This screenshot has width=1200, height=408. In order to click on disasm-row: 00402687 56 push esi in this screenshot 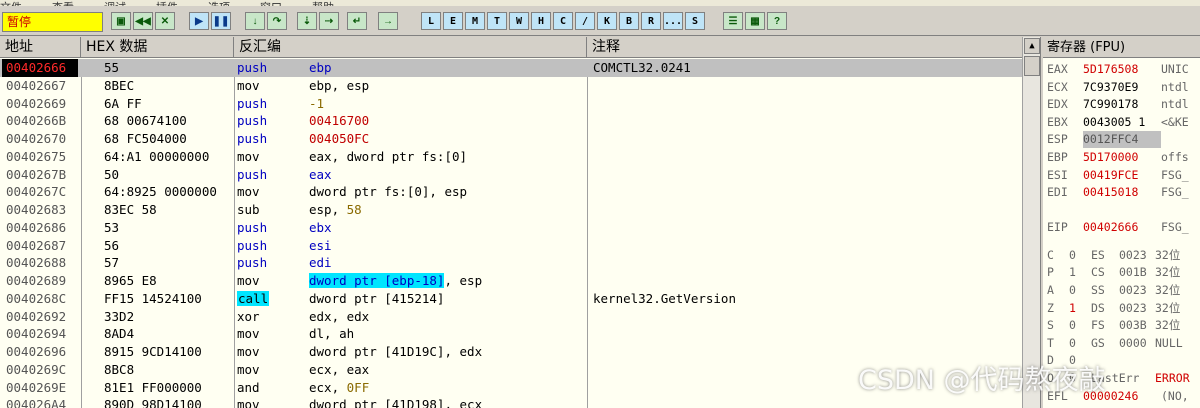, I will do `click(511, 246)`.